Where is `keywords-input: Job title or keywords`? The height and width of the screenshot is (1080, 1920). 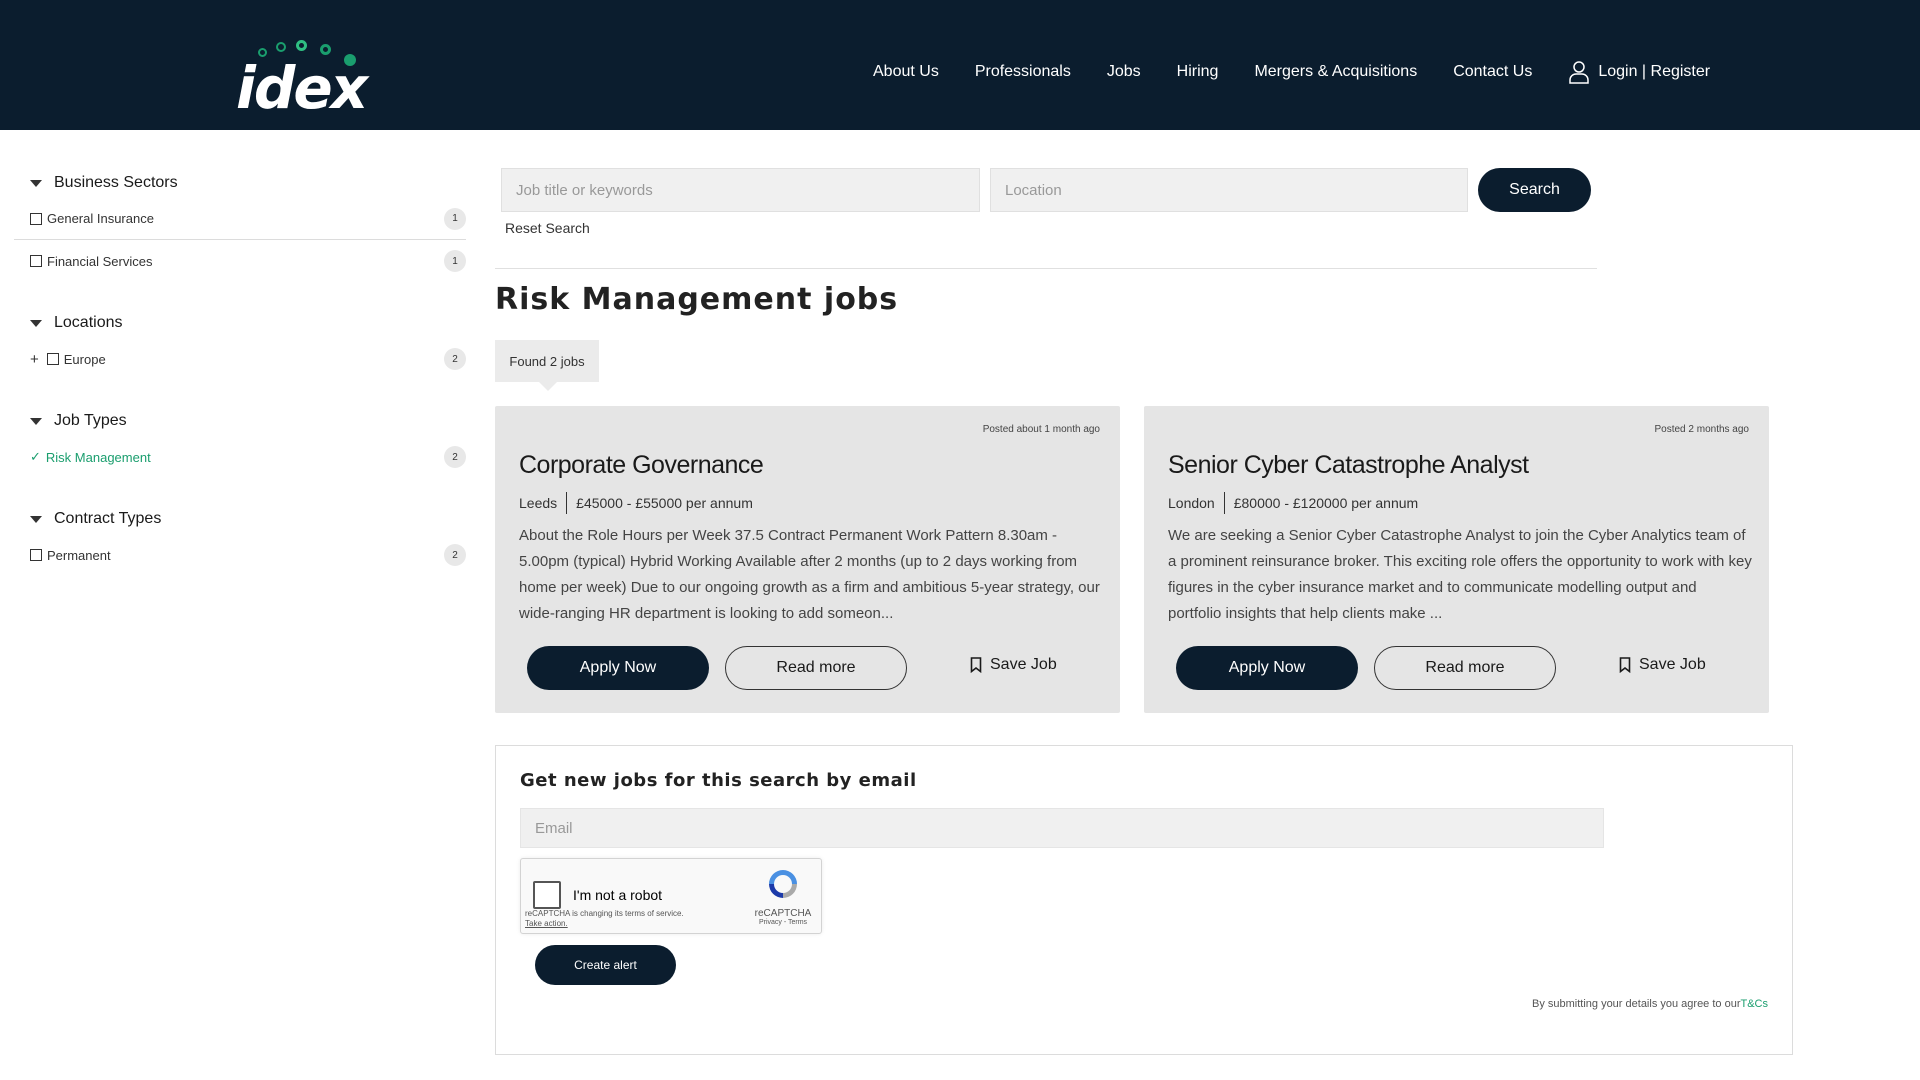 keywords-input: Job title or keywords is located at coordinates (740, 190).